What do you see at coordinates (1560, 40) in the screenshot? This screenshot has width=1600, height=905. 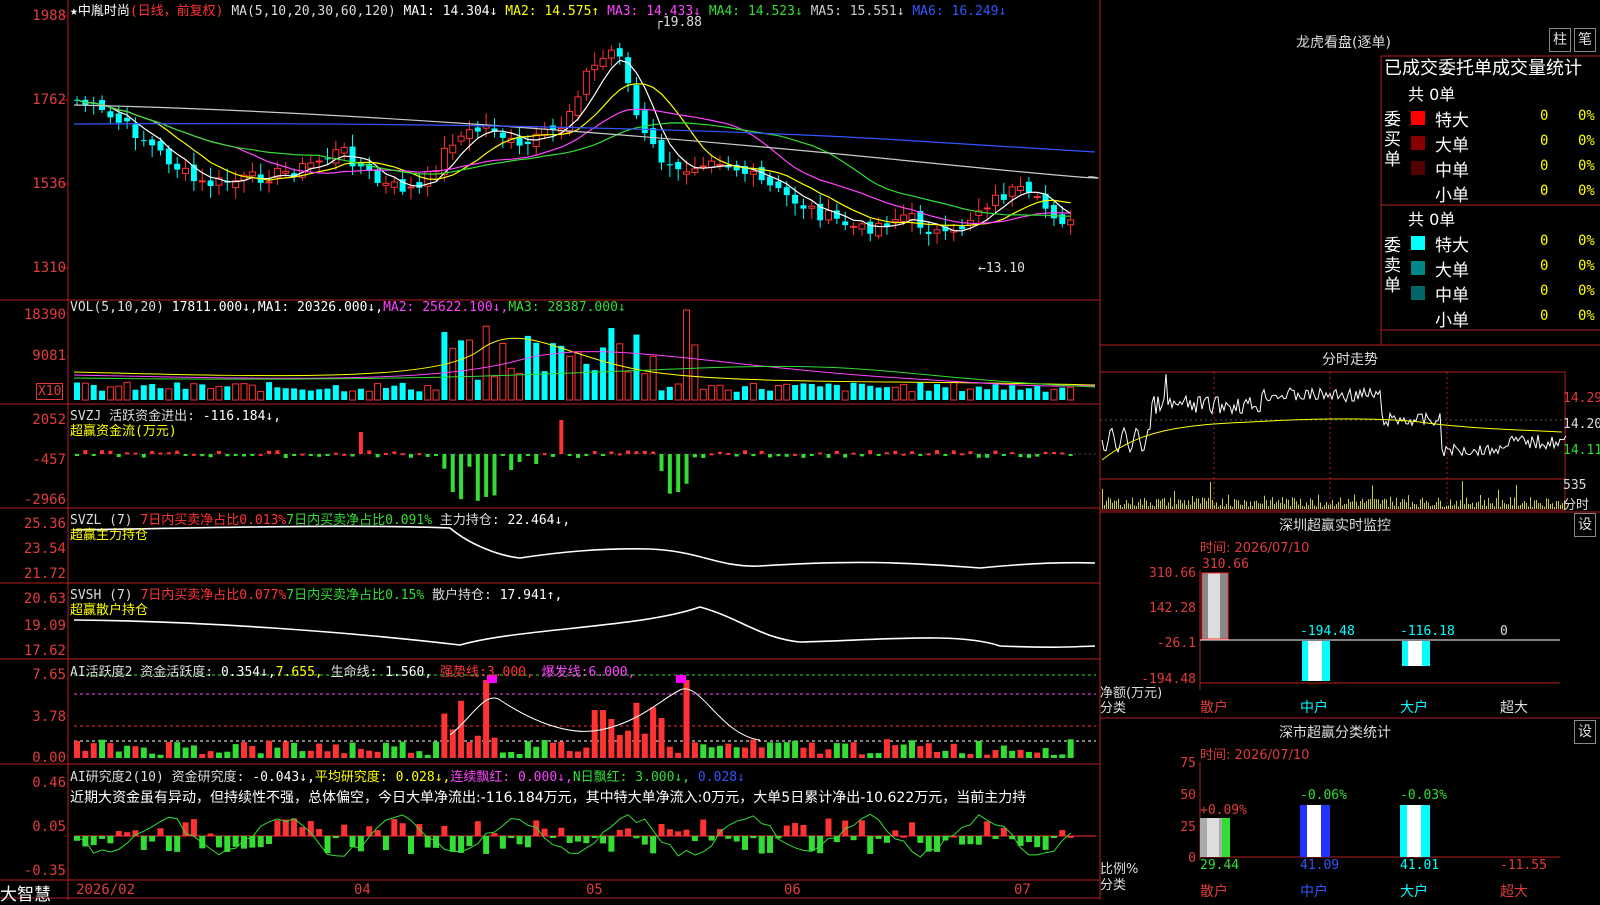 I see `bar-mode-button: 柱` at bounding box center [1560, 40].